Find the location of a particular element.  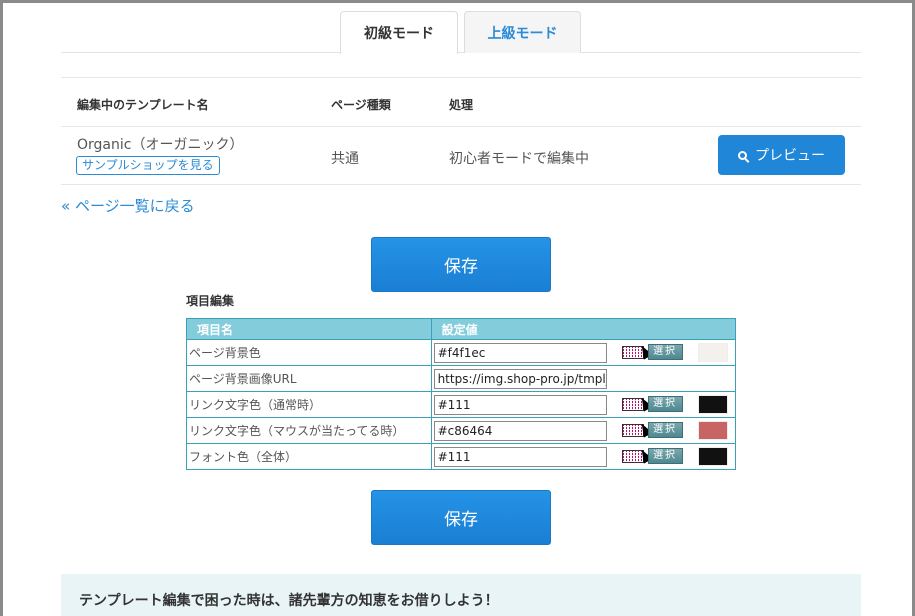

item-name: リンク文字色（通常時） is located at coordinates (309, 404).